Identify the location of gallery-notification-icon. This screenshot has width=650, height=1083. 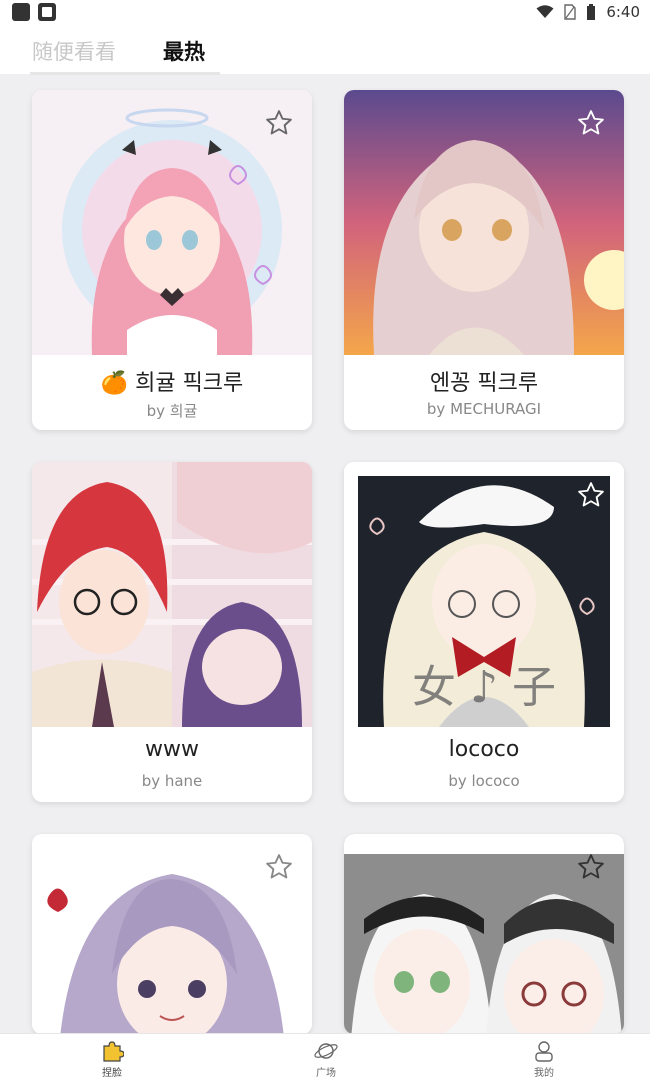
(47, 12).